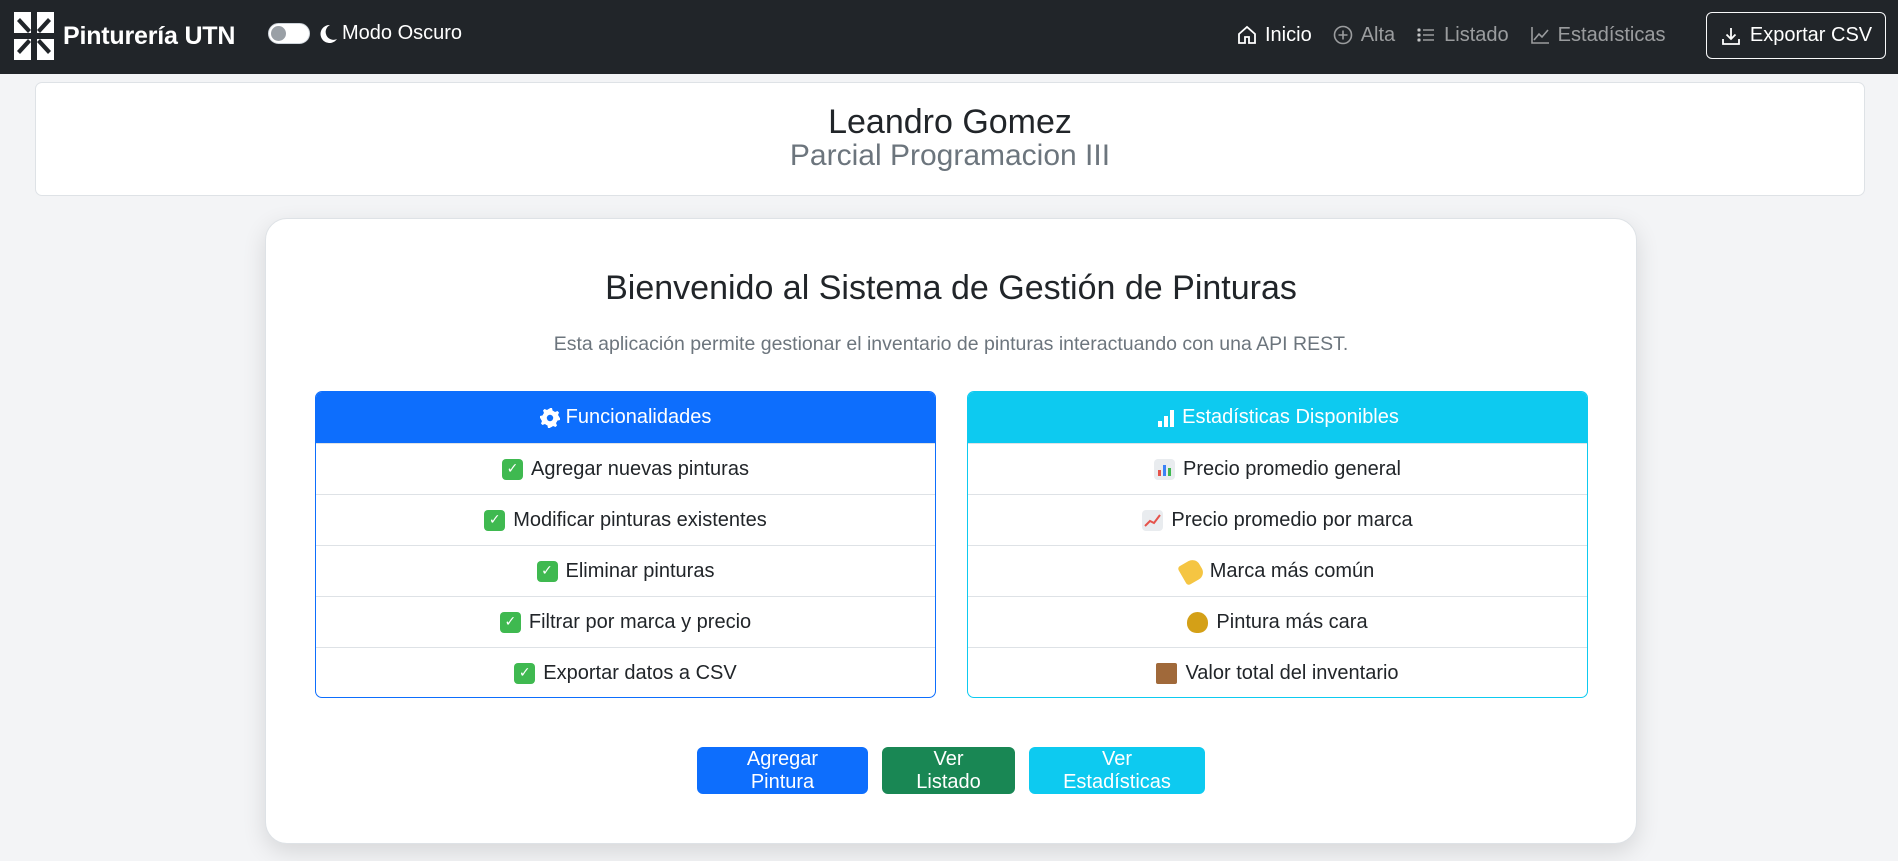  What do you see at coordinates (640, 468) in the screenshot?
I see `feature-label: Agregar nuevas pinturas` at bounding box center [640, 468].